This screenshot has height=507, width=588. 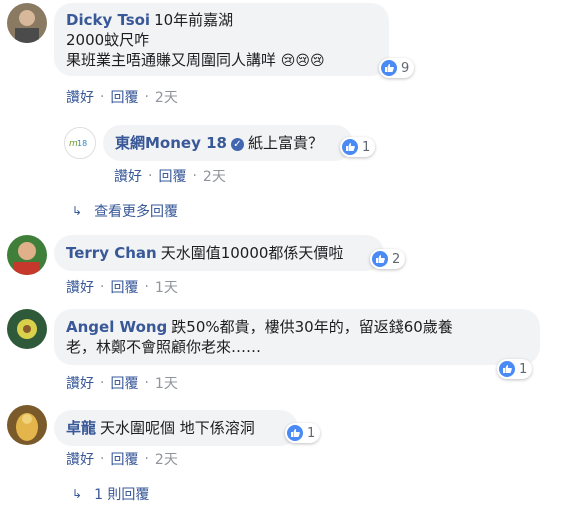 I want to click on reaction-count: 2, so click(x=388, y=259).